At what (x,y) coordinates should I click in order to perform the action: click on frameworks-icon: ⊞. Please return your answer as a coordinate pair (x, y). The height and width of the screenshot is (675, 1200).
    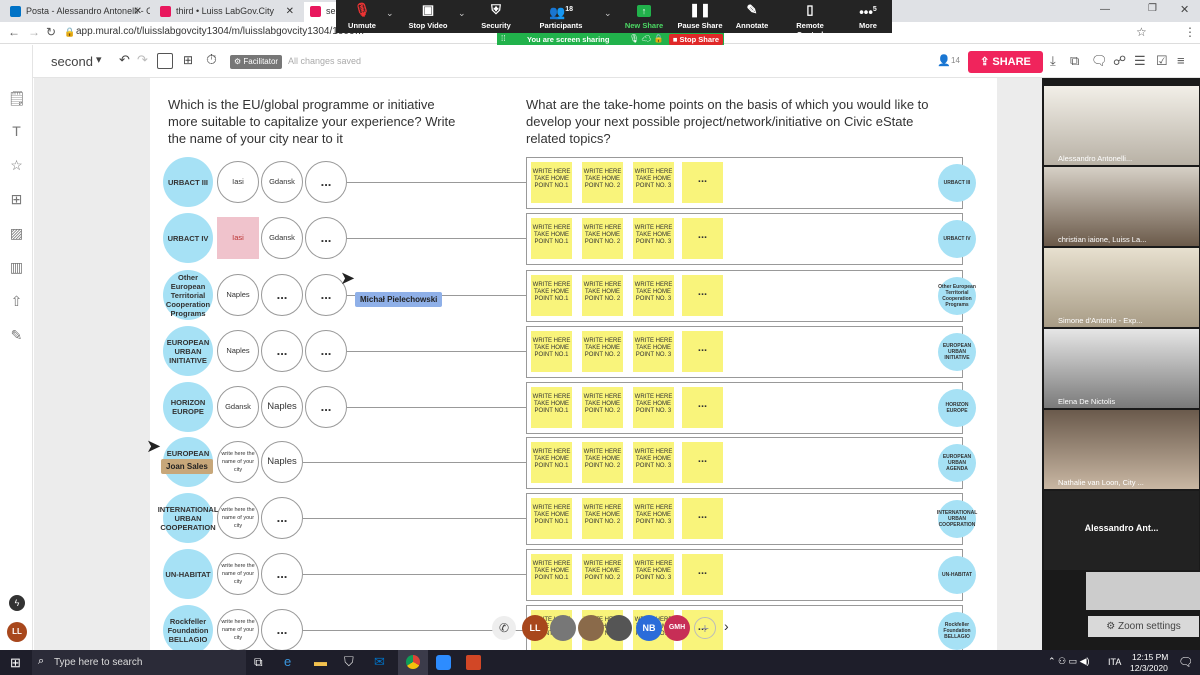
    Looking at the image, I should click on (16, 199).